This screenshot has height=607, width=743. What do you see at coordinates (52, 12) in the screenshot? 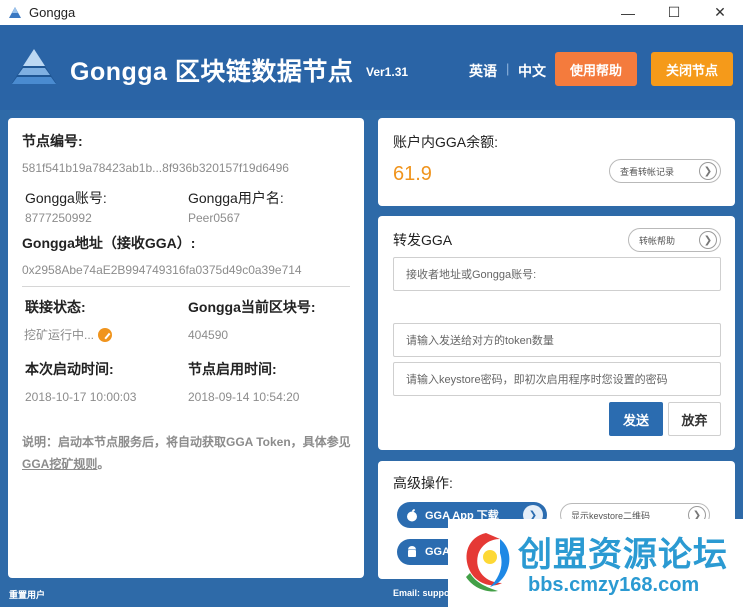
I see `window-title: Gongga` at bounding box center [52, 12].